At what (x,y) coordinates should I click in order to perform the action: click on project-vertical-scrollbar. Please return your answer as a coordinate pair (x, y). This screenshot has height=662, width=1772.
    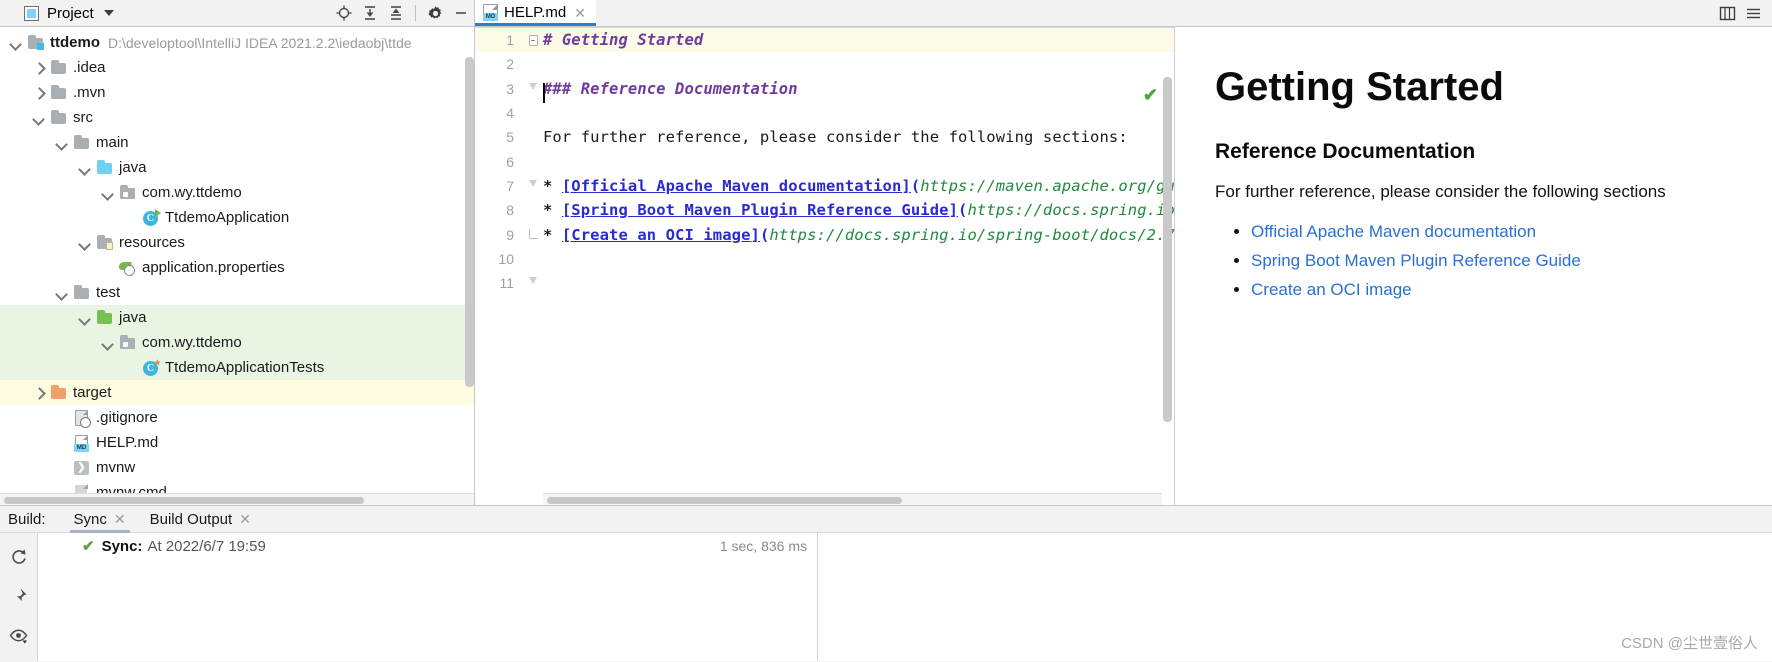
    Looking at the image, I should click on (469, 222).